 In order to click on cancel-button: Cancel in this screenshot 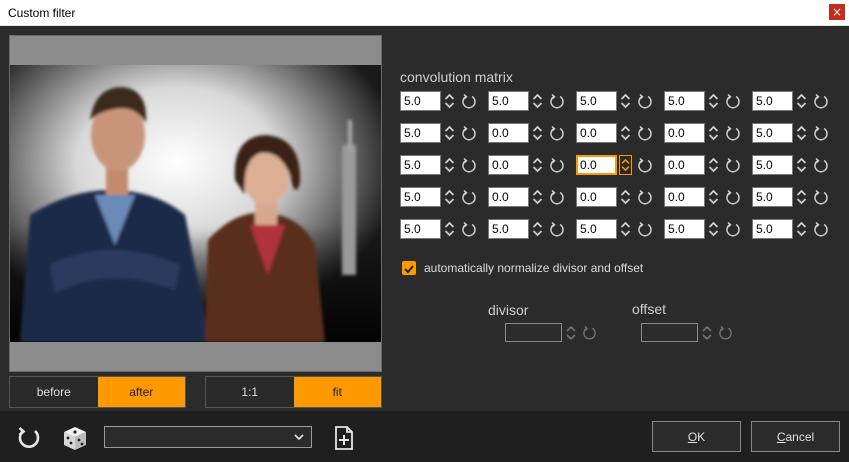, I will do `click(795, 436)`.